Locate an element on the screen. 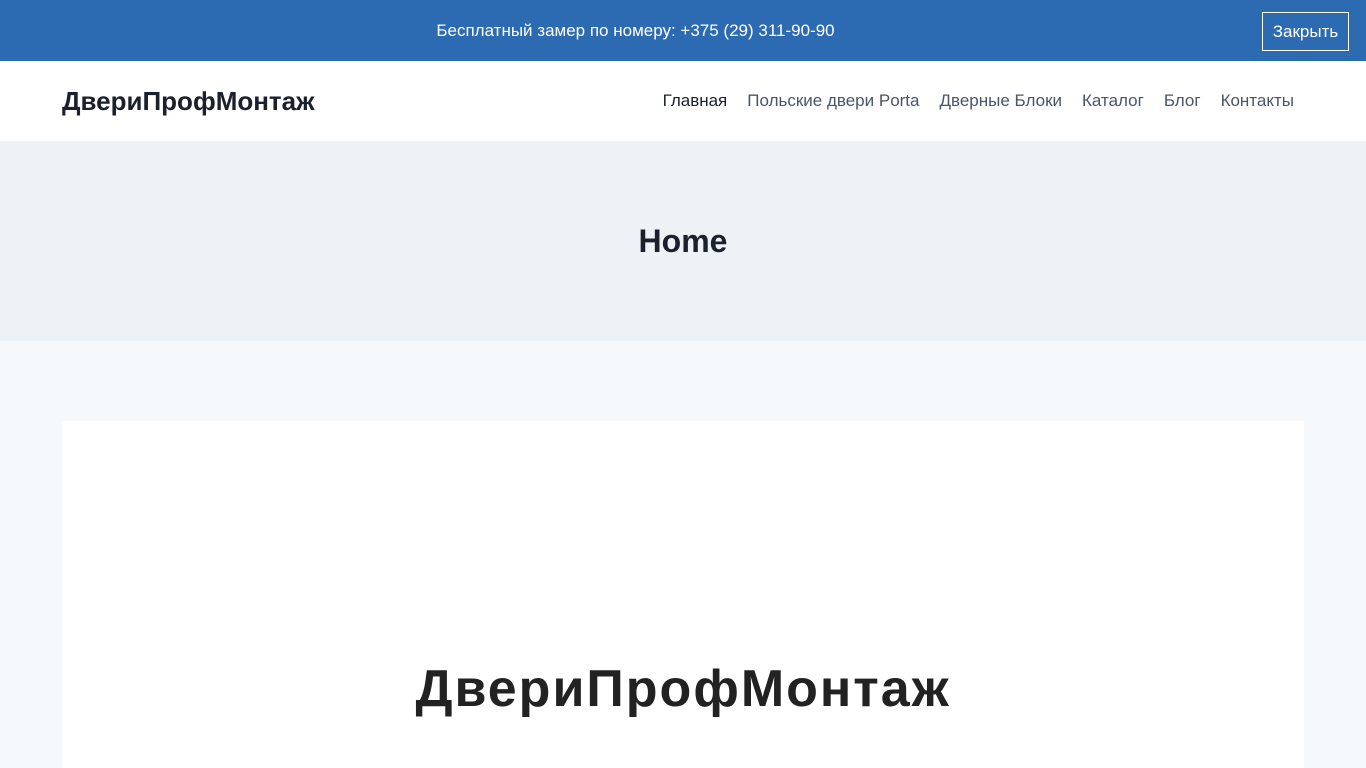  nav-item-blog: Блог is located at coordinates (1182, 101).